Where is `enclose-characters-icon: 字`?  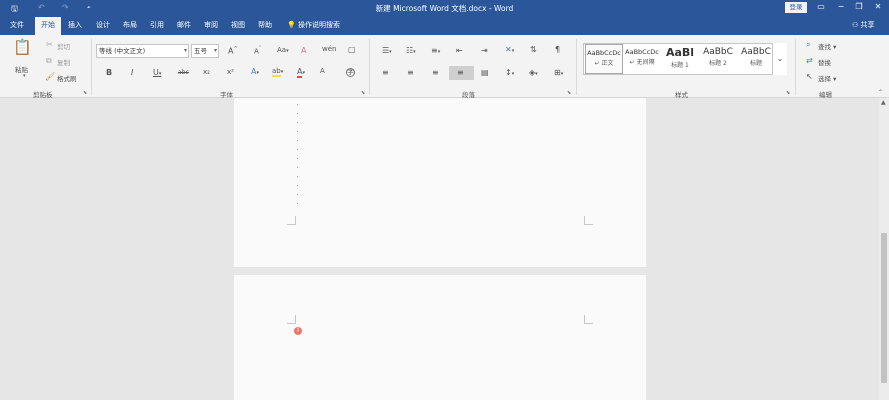 enclose-characters-icon: 字 is located at coordinates (350, 72).